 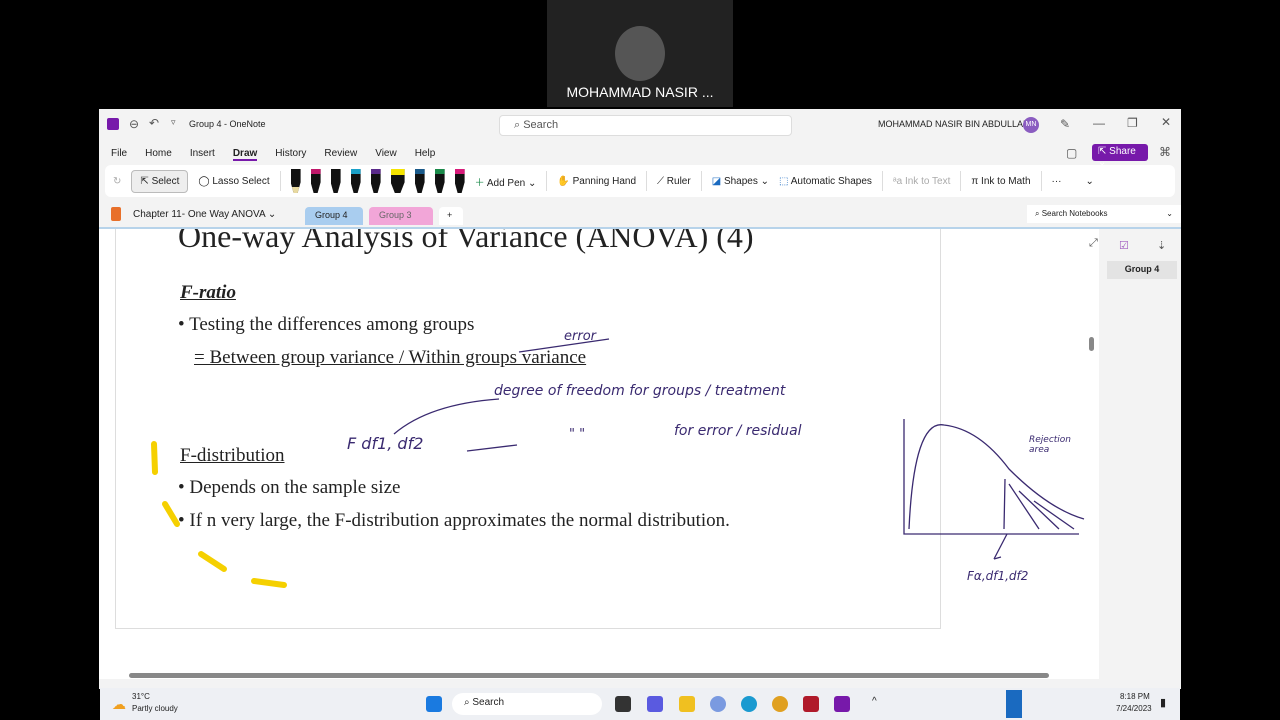 I want to click on clock-time: 8:18 PM, so click(x=1135, y=696).